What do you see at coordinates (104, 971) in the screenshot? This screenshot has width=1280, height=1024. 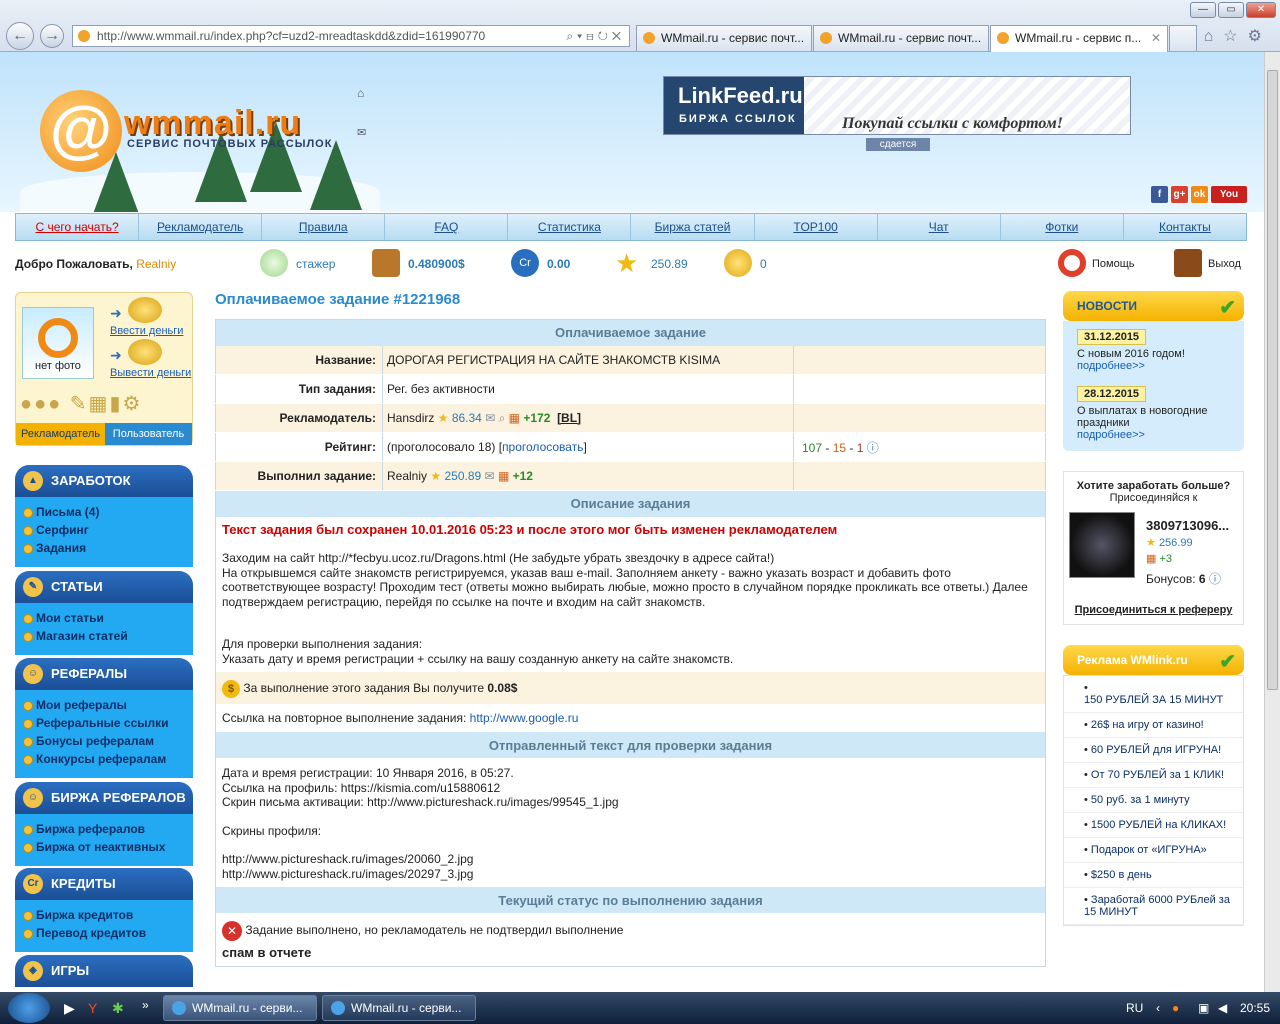 I see `section-games: ◈ ИГРЫ` at bounding box center [104, 971].